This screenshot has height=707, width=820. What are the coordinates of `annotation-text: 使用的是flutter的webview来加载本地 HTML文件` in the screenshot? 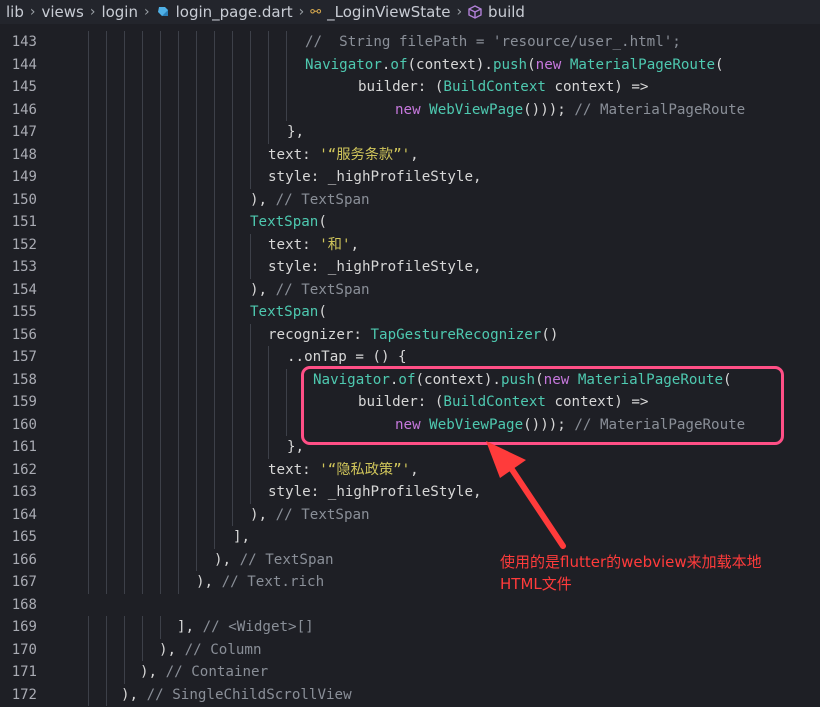 It's located at (655, 573).